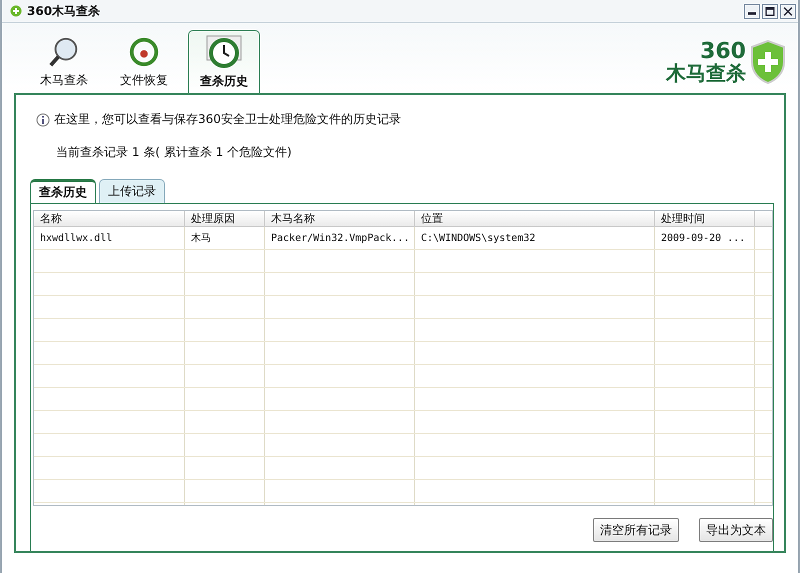  I want to click on maximize-button, so click(770, 11).